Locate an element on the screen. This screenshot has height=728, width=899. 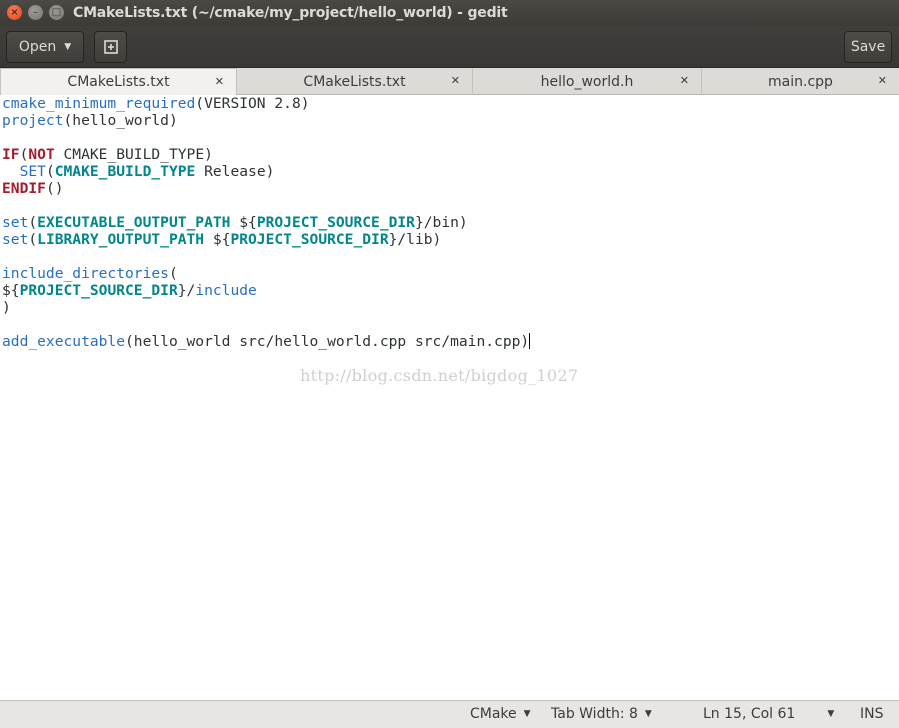
code-line: cmake_minimum_required(VERSION 2.8) is located at coordinates (266, 103).